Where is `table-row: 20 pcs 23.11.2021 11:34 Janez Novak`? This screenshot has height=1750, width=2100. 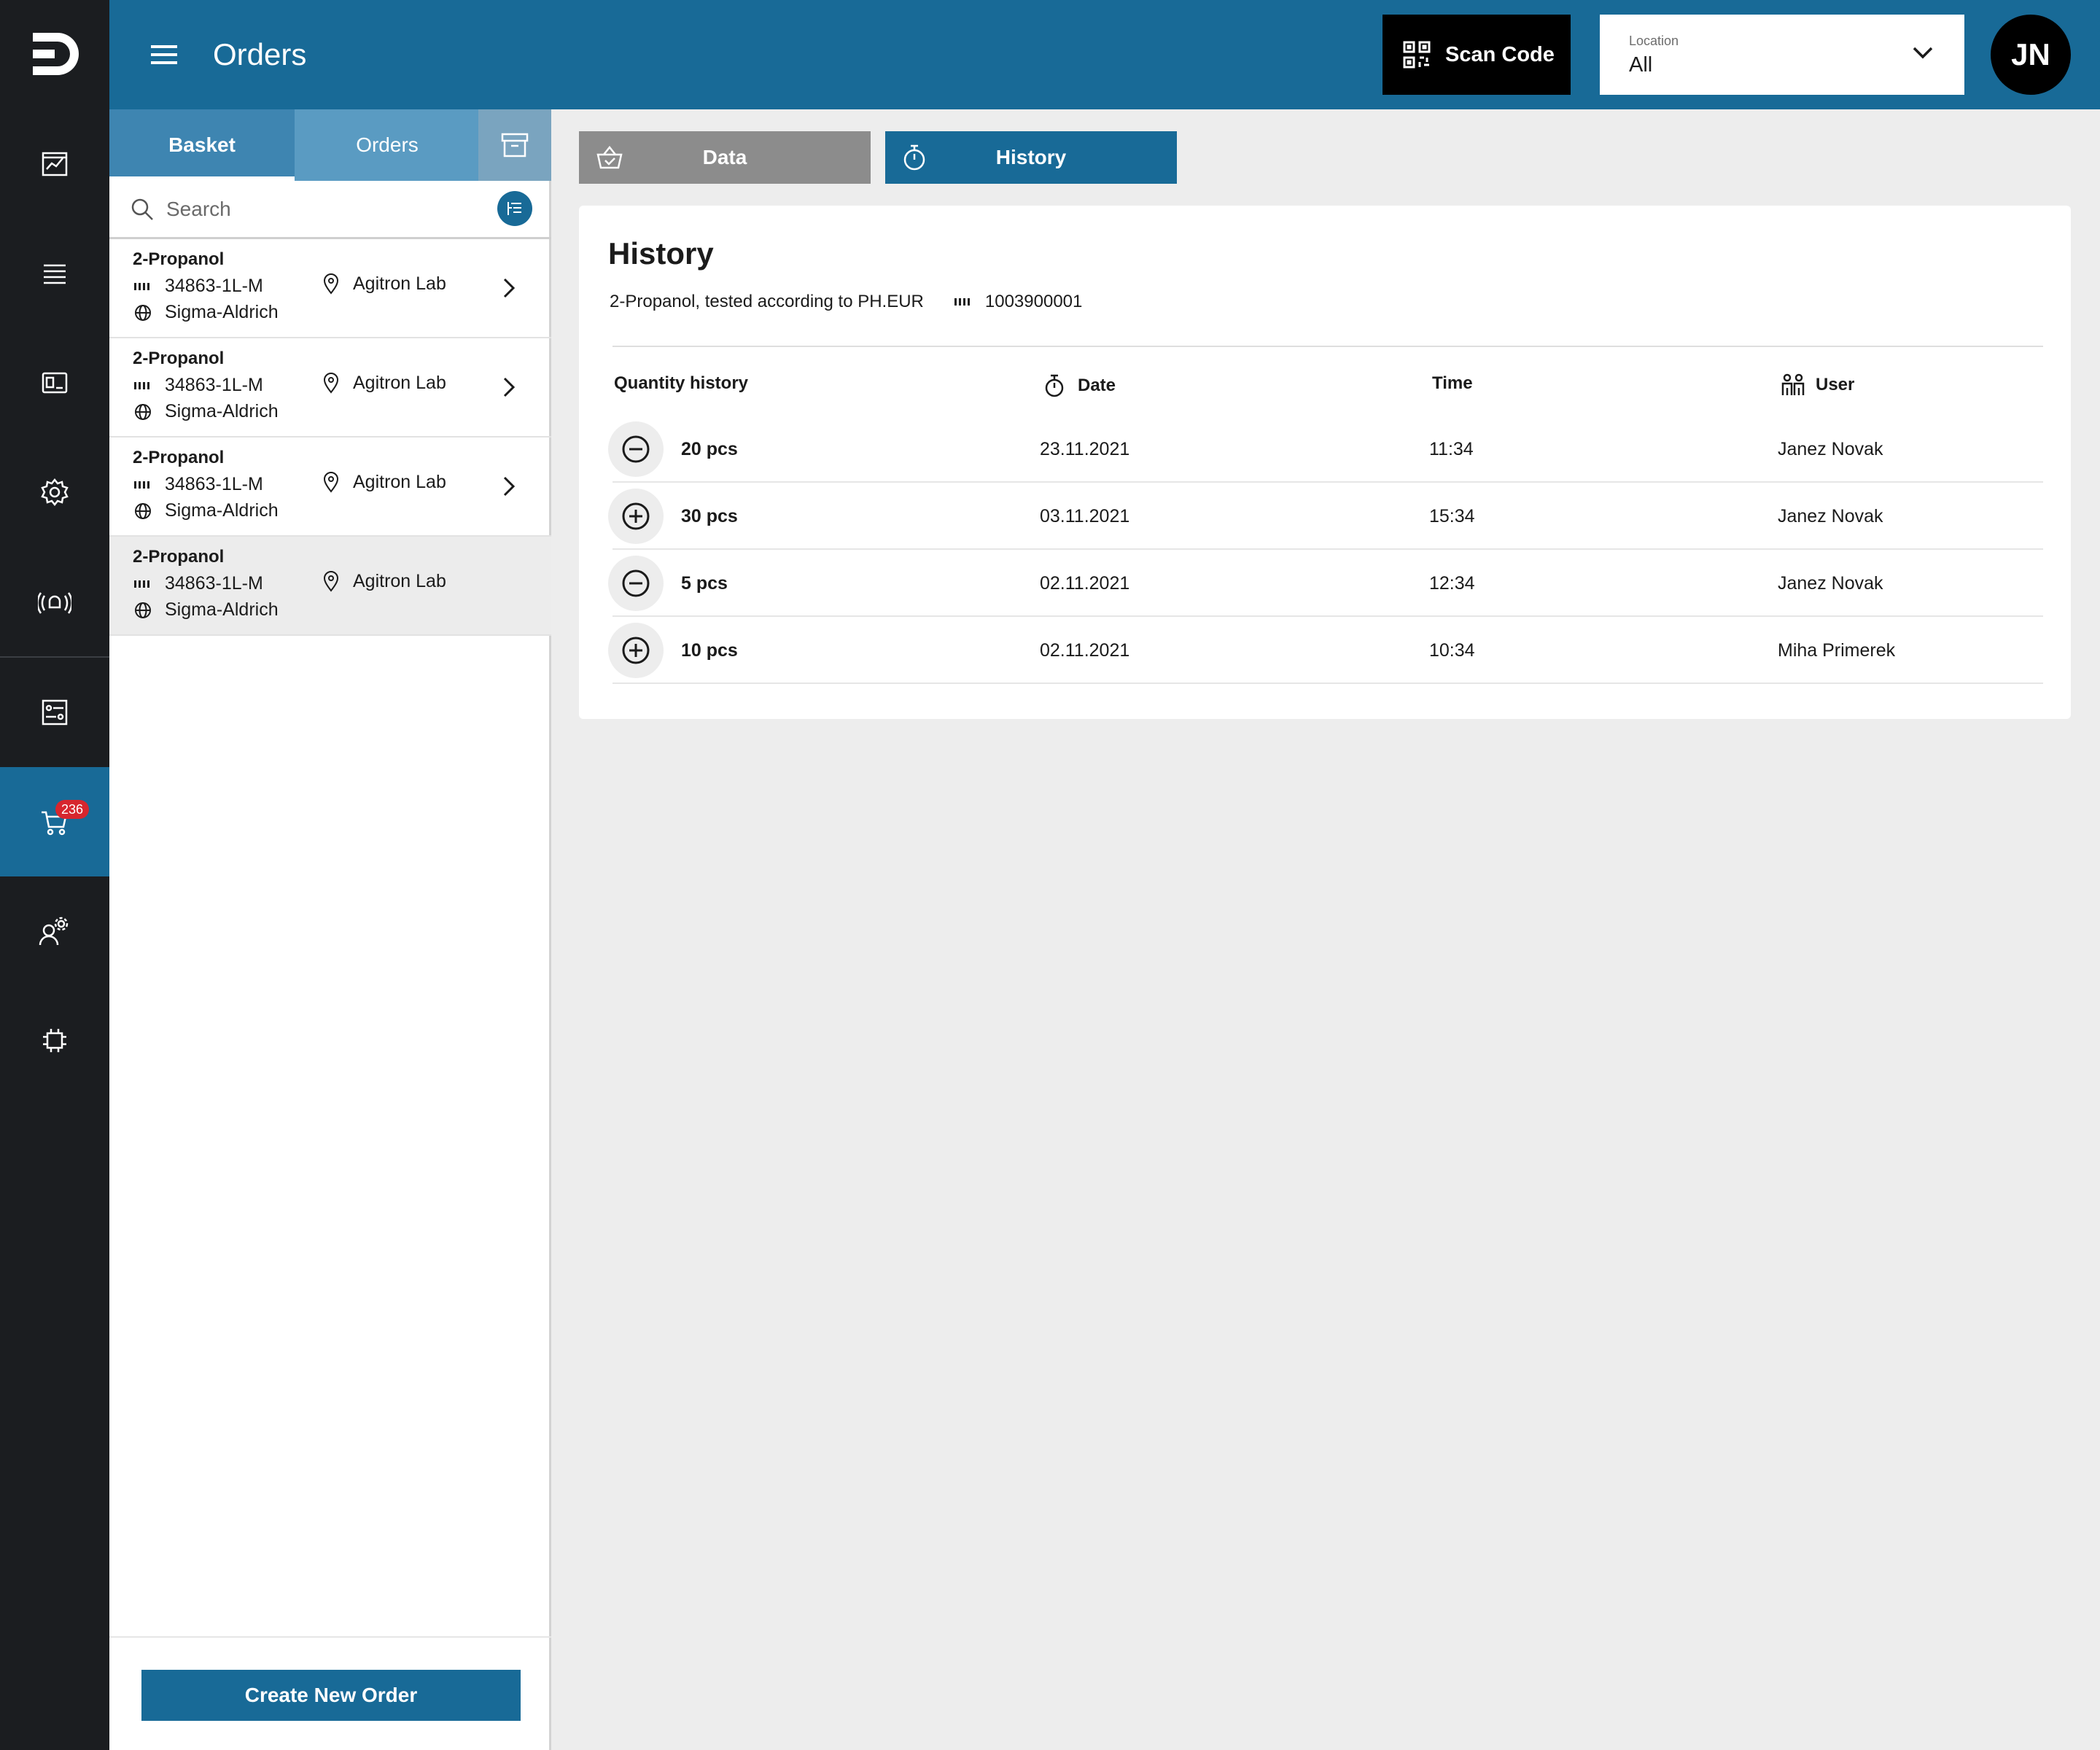 table-row: 20 pcs 23.11.2021 11:34 Janez Novak is located at coordinates (1325, 449).